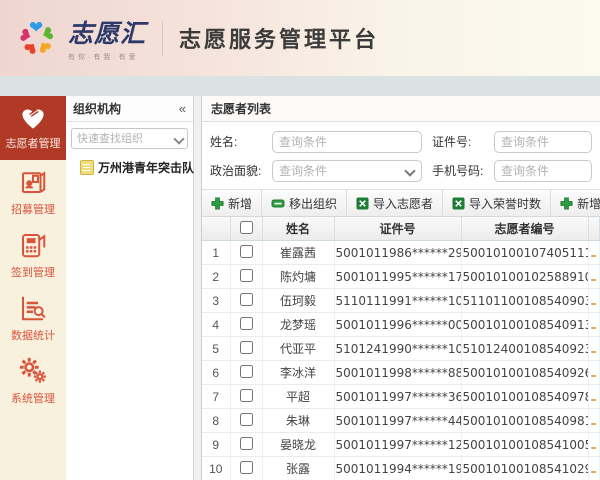 The height and width of the screenshot is (480, 600). Describe the element at coordinates (298, 252) in the screenshot. I see `volunteer-name: 崔露茜` at that location.